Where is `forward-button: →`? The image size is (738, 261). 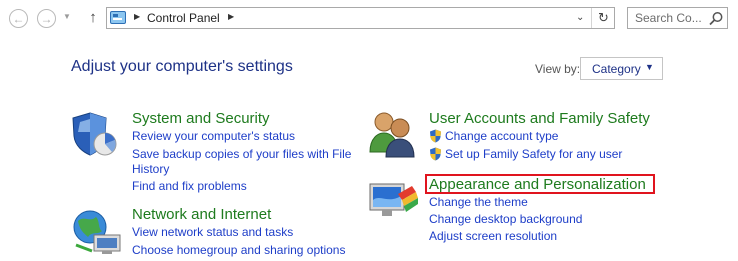
forward-button: → is located at coordinates (46, 18).